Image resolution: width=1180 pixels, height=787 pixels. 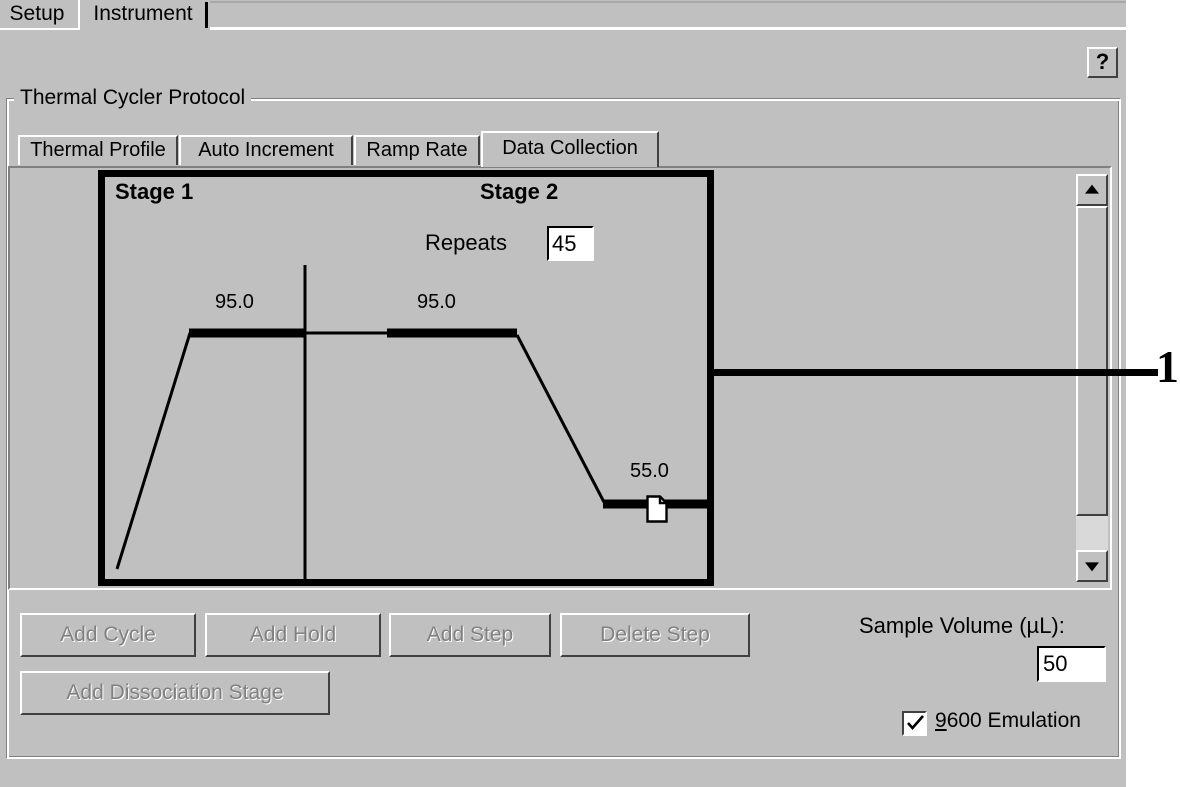 I want to click on scrollbar-thumb, so click(x=1092, y=361).